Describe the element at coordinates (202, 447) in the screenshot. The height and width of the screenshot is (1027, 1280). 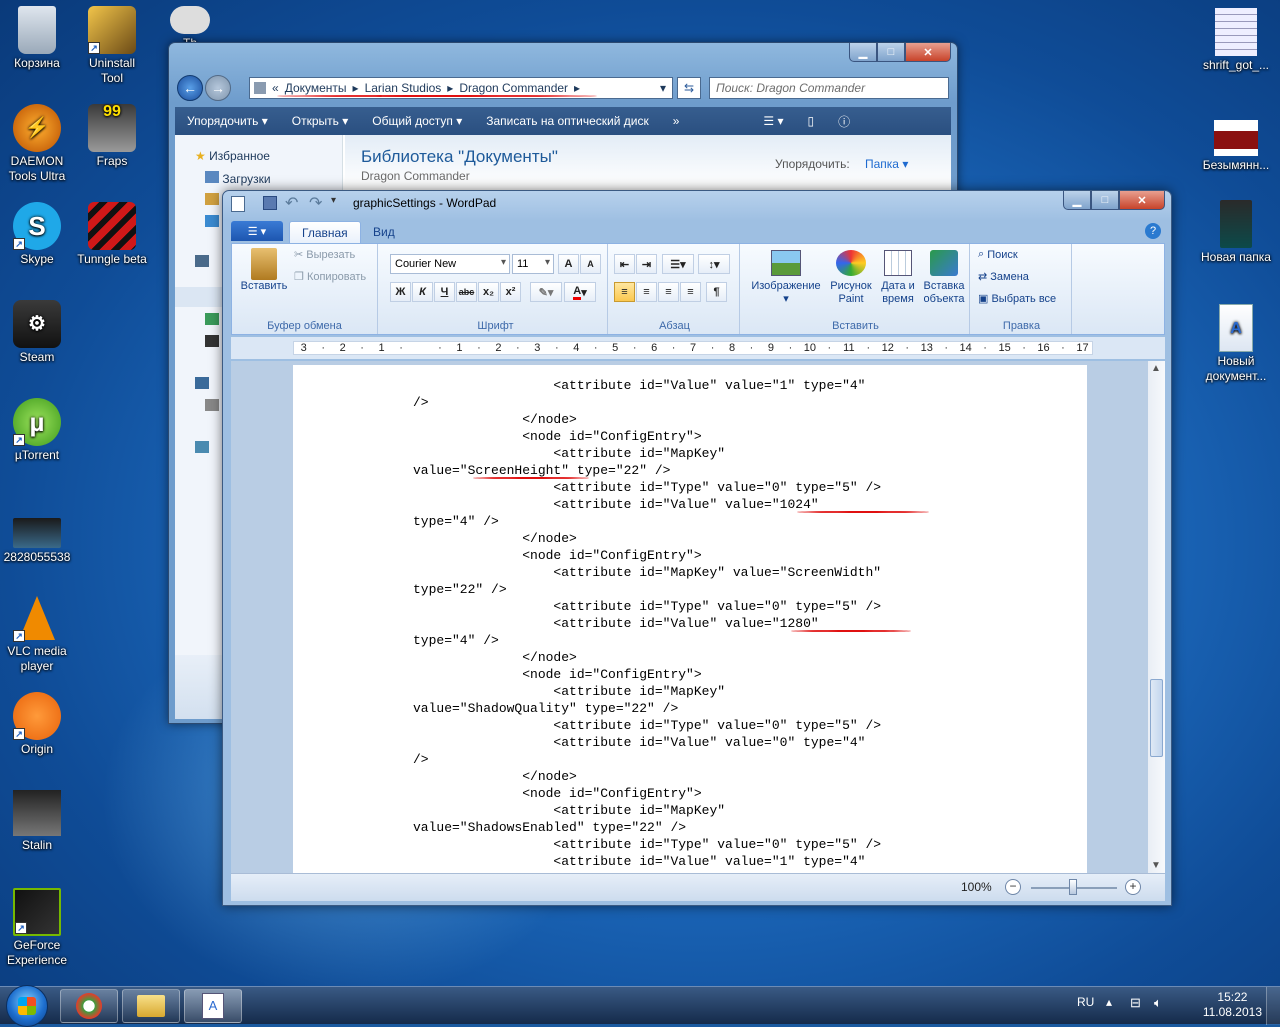
I see `nav-item-network` at that location.